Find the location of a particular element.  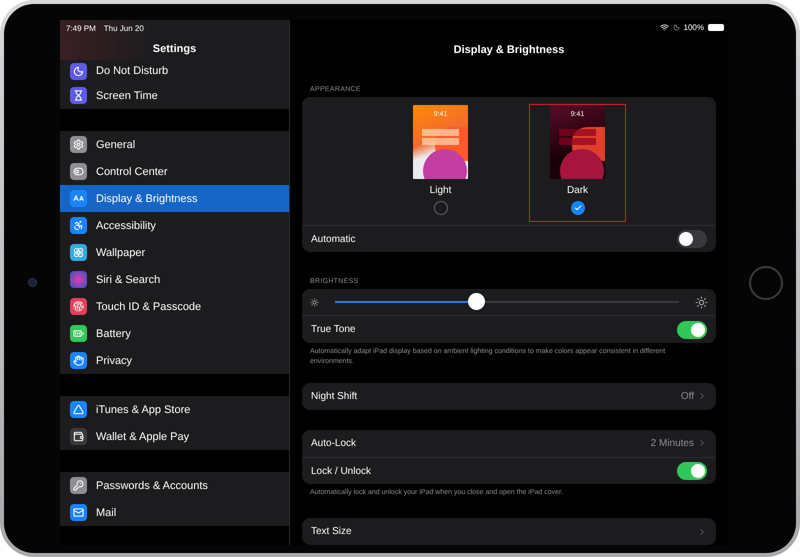

option-label: Dark is located at coordinates (577, 190).